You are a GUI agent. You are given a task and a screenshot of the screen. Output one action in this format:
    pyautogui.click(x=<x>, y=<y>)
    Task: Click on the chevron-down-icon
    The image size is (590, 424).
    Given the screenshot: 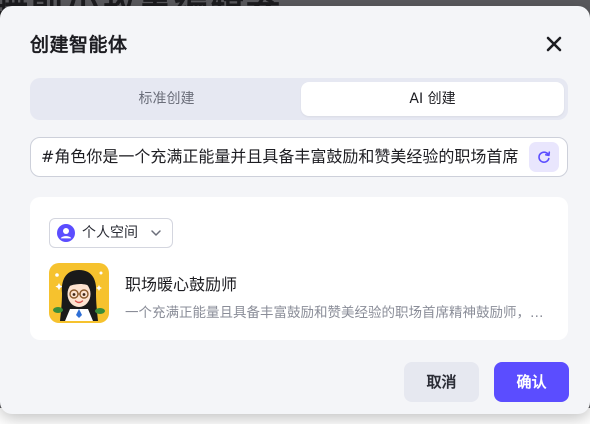 What is the action you would take?
    pyautogui.click(x=156, y=233)
    